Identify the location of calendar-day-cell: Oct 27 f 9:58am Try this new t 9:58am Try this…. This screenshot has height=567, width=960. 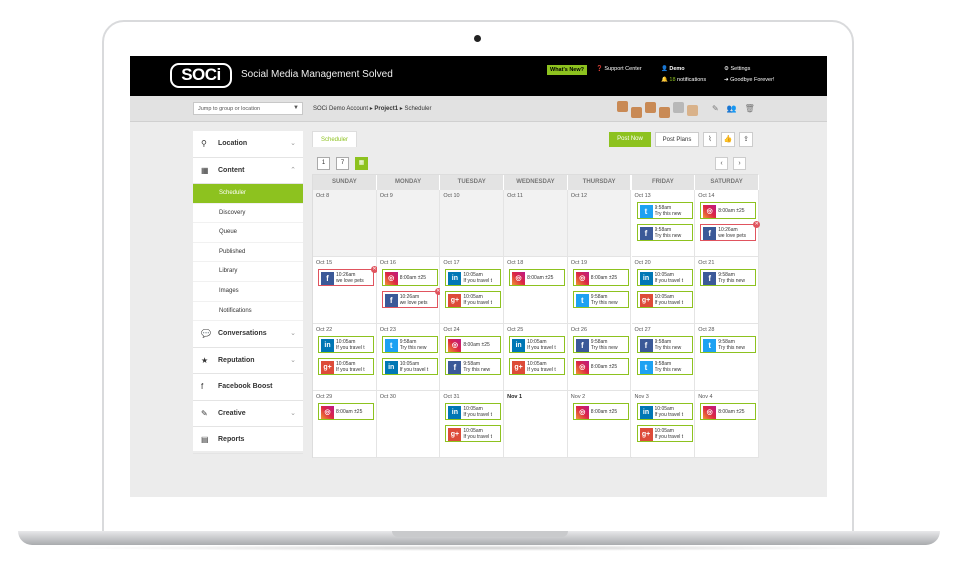
(663, 357).